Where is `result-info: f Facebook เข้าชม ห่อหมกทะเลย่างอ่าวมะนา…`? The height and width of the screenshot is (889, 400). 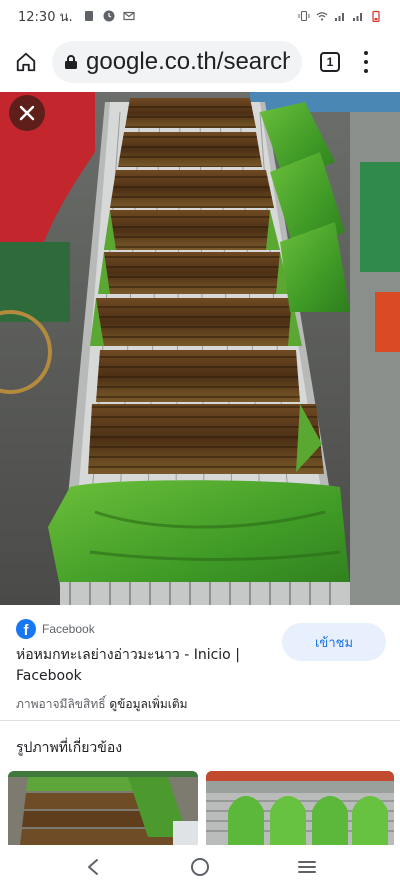 result-info: f Facebook เข้าชม ห่อหมกทะเลย่างอ่าวมะนา… is located at coordinates (200, 662).